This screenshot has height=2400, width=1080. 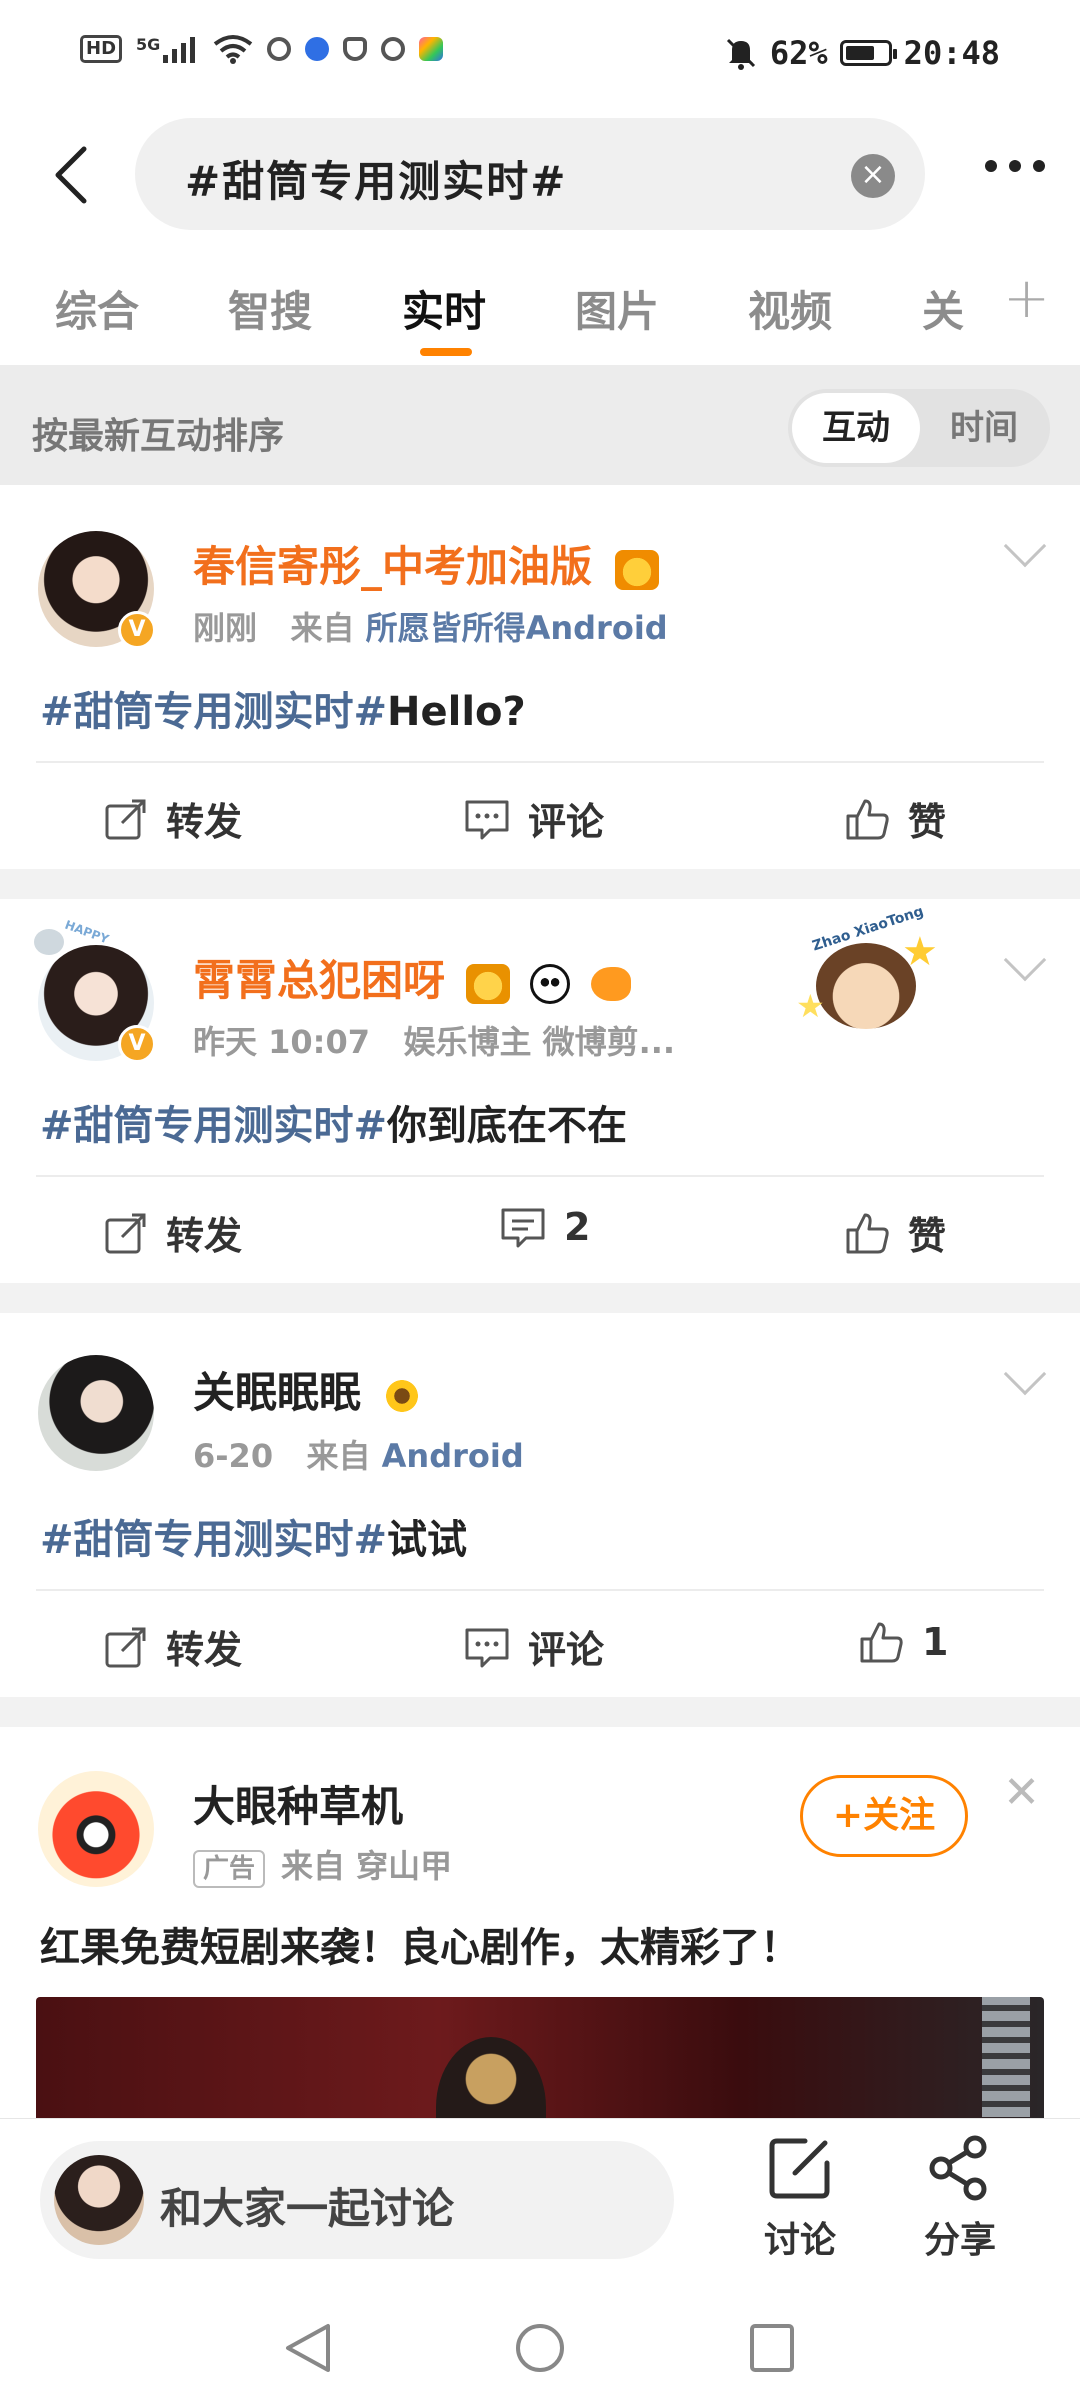 What do you see at coordinates (790, 308) in the screenshot?
I see `tab-videos: 视频` at bounding box center [790, 308].